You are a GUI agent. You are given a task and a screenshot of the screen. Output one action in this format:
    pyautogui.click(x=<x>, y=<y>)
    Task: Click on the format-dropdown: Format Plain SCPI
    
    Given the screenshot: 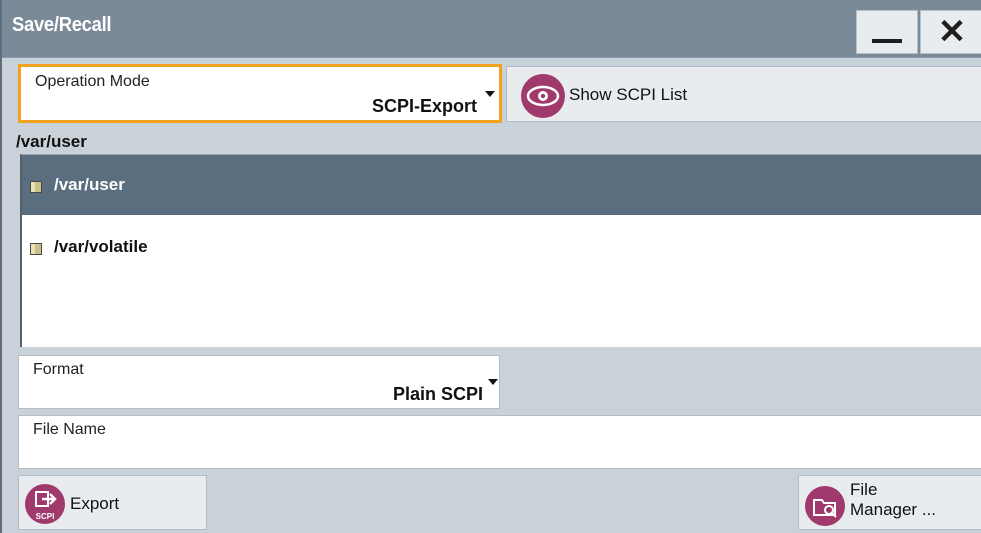 What is the action you would take?
    pyautogui.click(x=259, y=382)
    